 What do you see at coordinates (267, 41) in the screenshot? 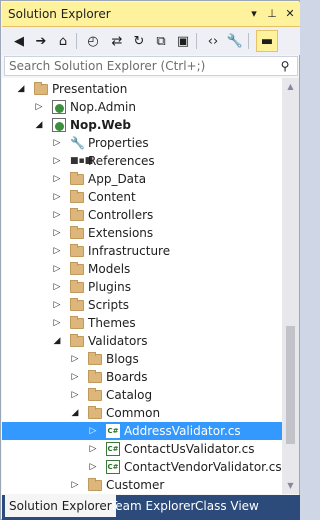
I see `preview-icon: ▬` at bounding box center [267, 41].